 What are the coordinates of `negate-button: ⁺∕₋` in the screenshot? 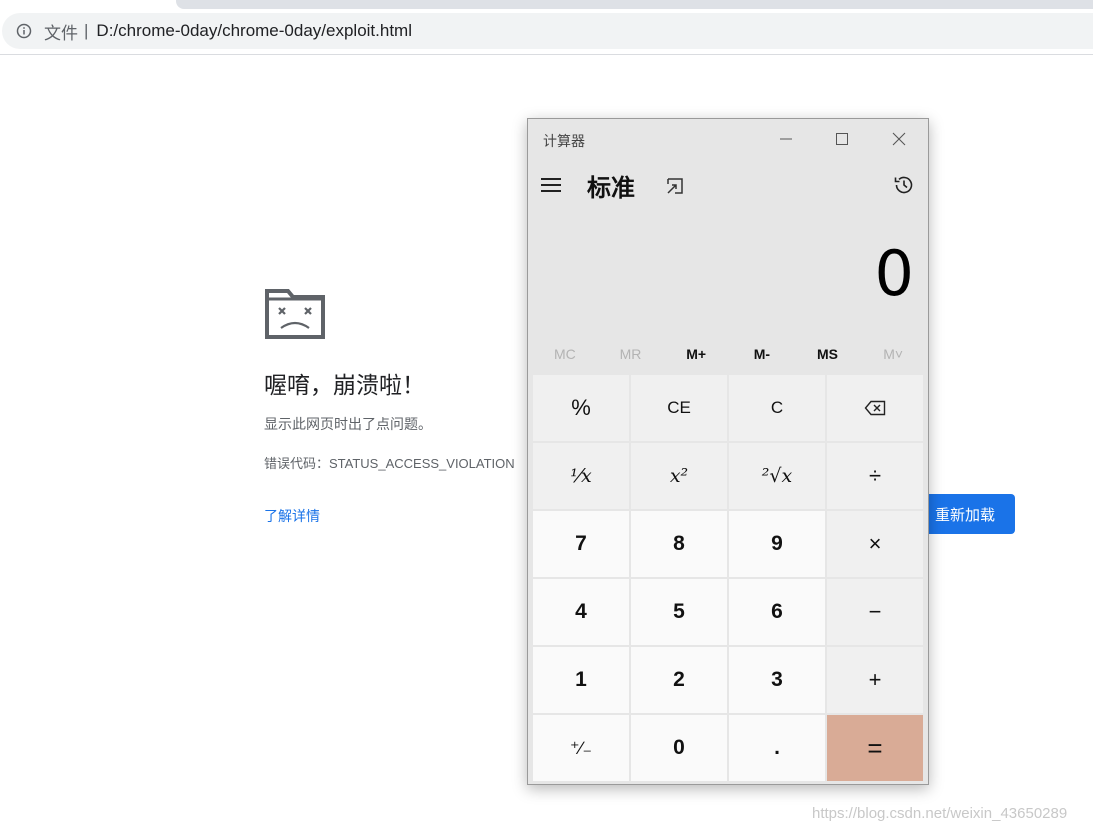 It's located at (581, 748).